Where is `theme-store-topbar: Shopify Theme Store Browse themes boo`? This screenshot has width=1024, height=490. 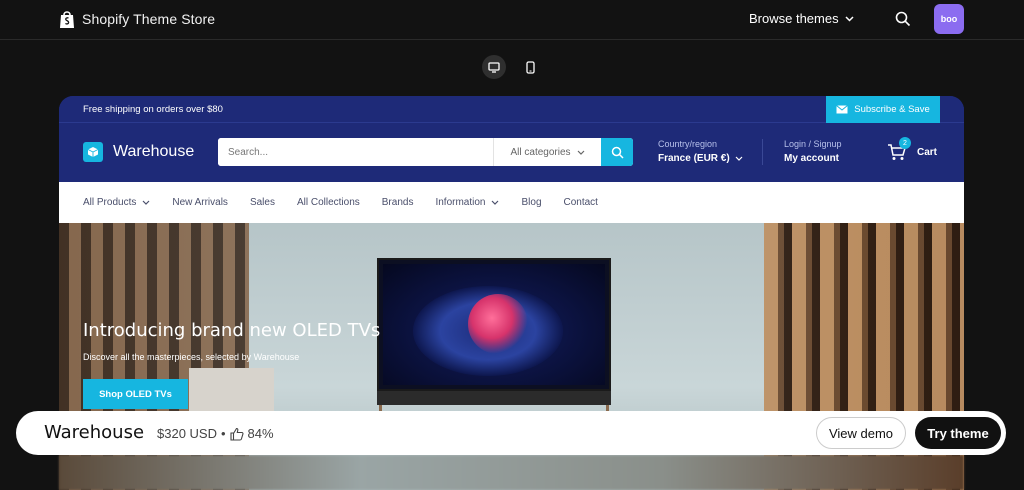 theme-store-topbar: Shopify Theme Store Browse themes boo is located at coordinates (512, 20).